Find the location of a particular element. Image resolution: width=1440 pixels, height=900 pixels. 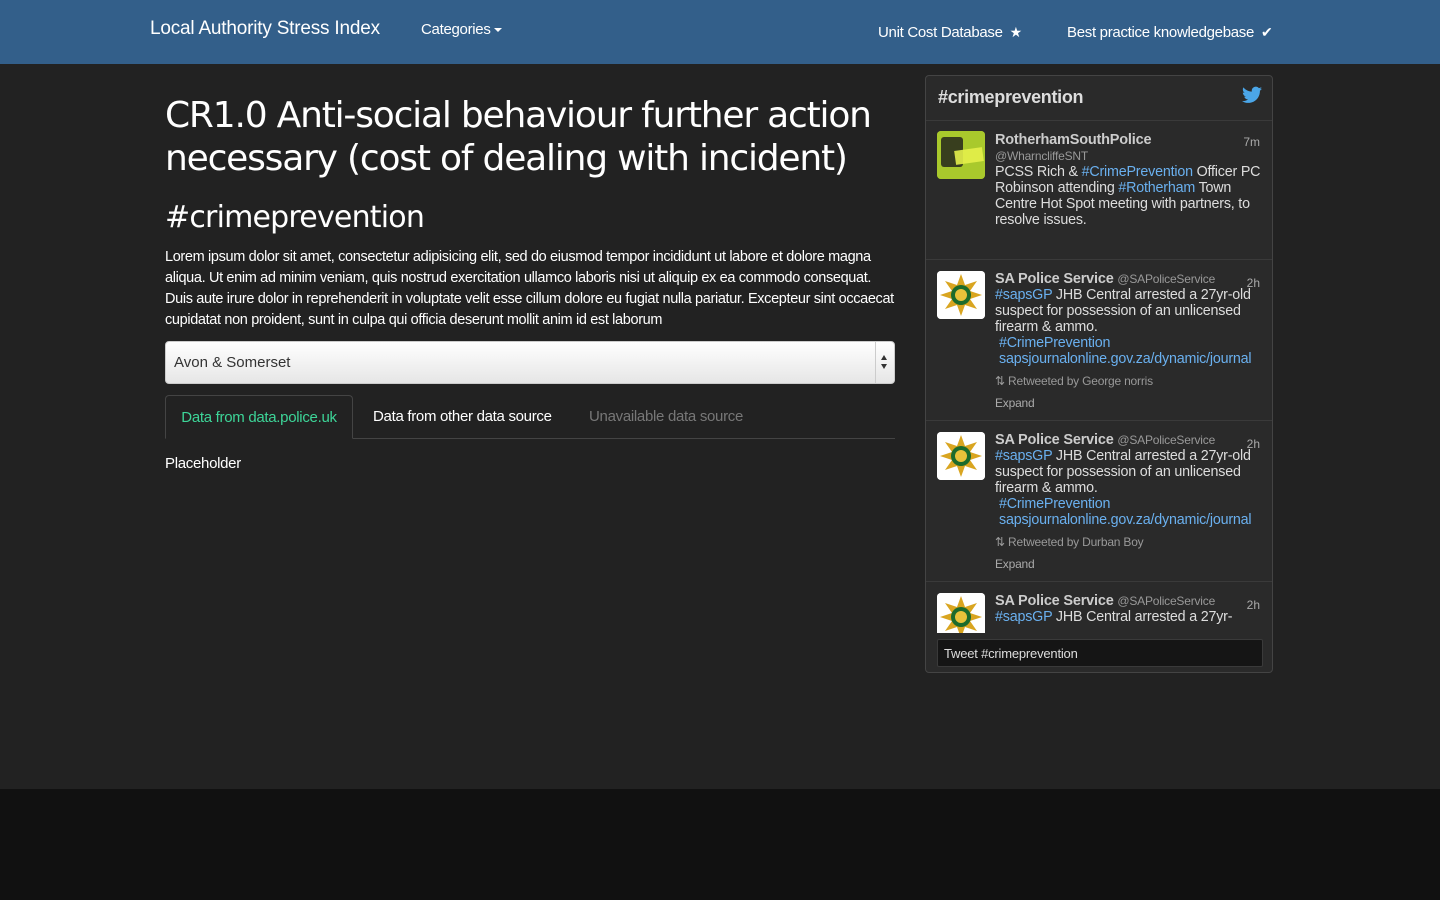

hashtag-link: #Rotherham is located at coordinates (1156, 188).